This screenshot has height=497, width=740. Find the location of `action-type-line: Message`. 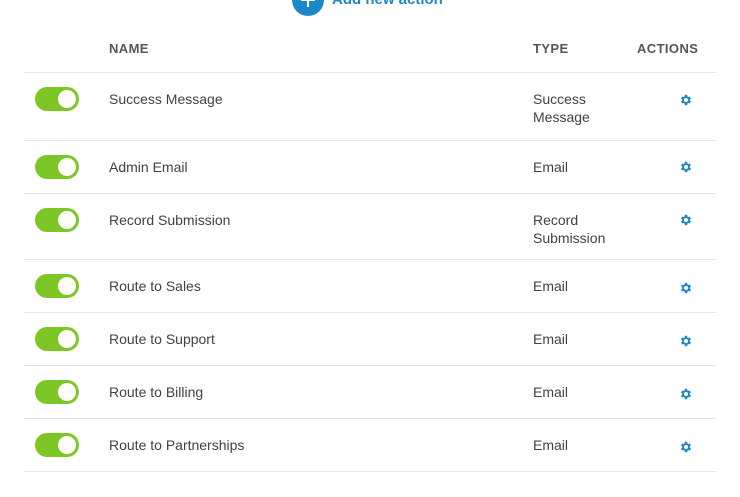

action-type-line: Message is located at coordinates (561, 117).